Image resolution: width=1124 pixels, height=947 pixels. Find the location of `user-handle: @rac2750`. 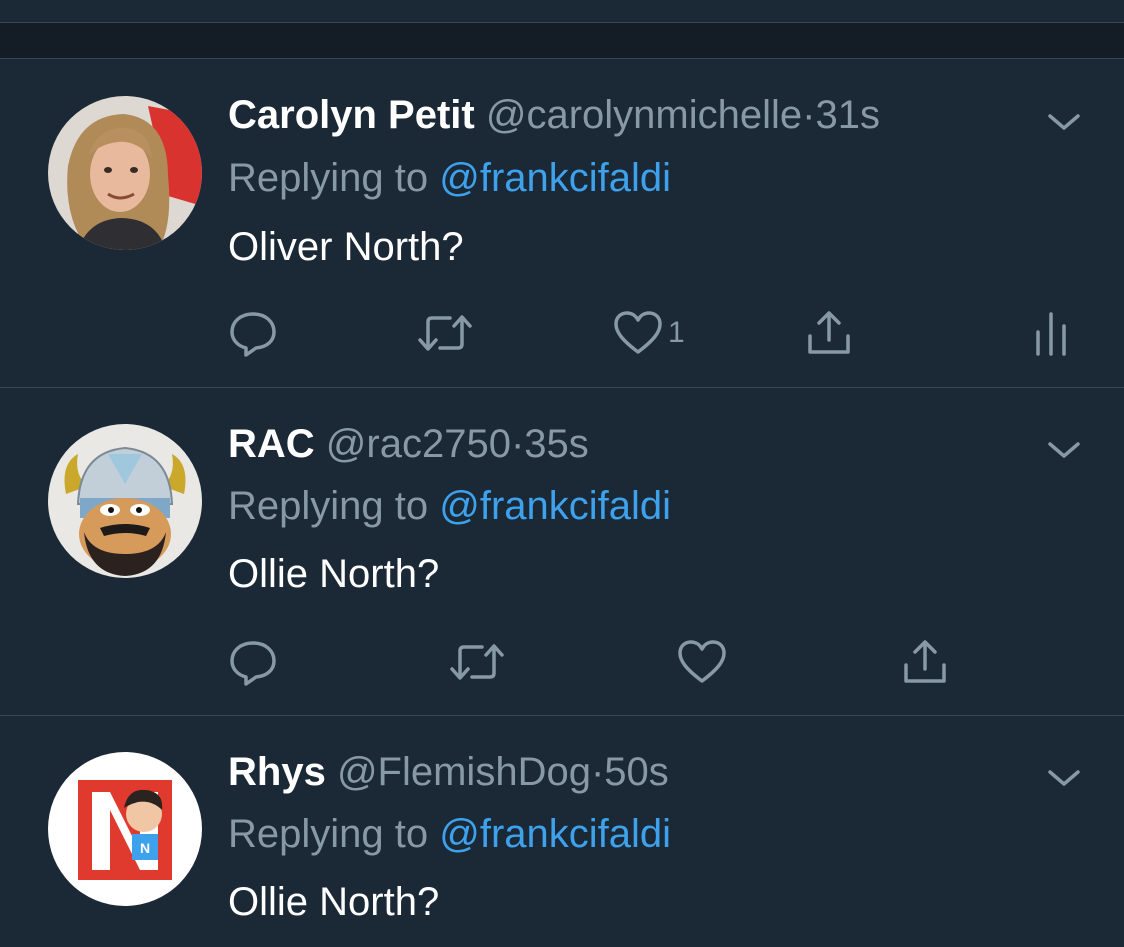

user-handle: @rac2750 is located at coordinates (418, 444).